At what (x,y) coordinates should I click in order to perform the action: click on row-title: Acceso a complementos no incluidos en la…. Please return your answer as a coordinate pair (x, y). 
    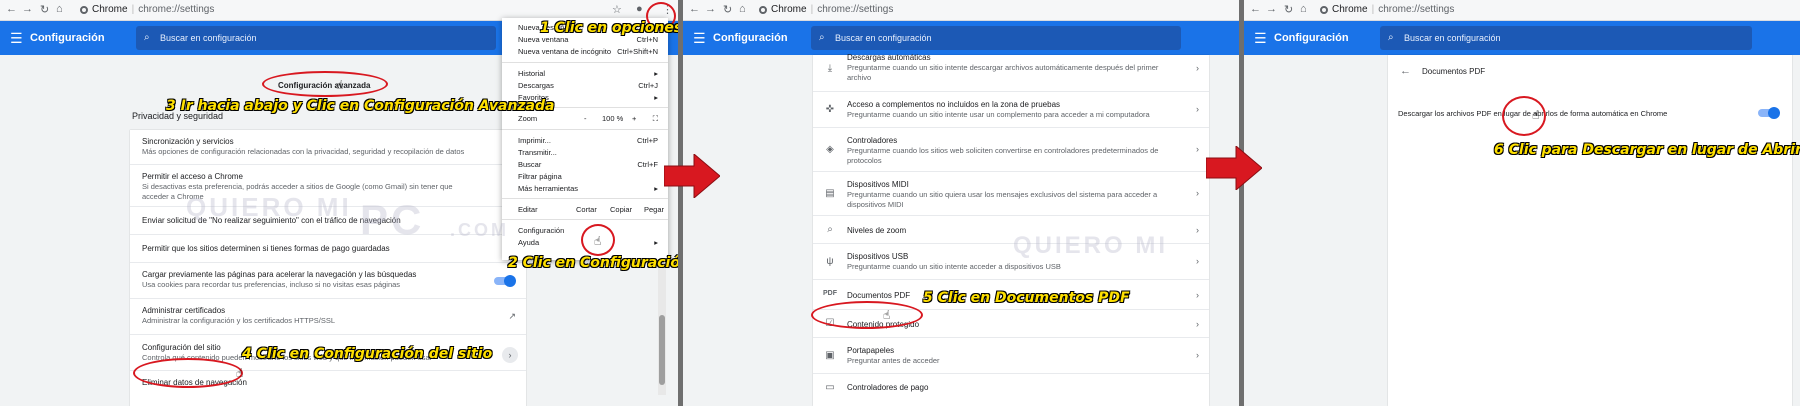
    Looking at the image, I should click on (954, 104).